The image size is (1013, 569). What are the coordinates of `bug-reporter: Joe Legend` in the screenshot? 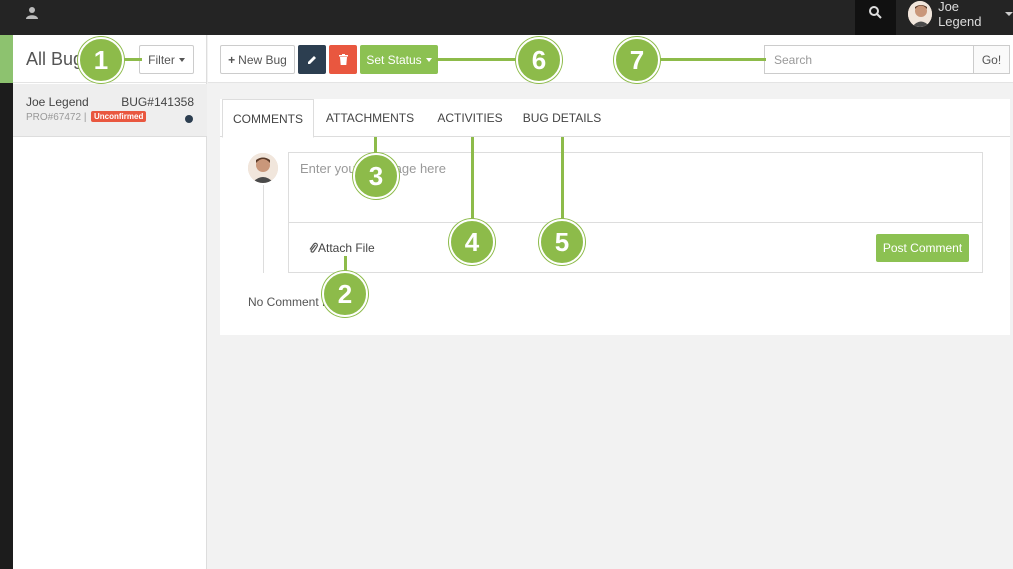 It's located at (57, 102).